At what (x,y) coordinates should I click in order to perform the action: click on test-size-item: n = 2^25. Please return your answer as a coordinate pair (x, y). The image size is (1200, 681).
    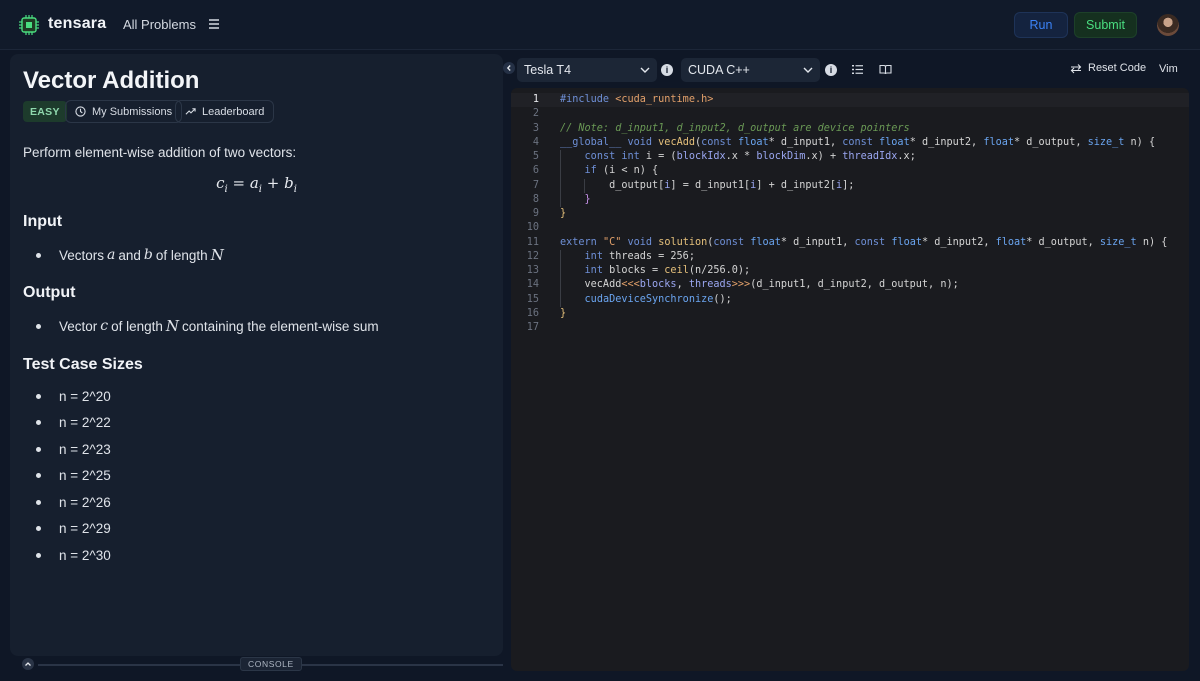
    Looking at the image, I should click on (73, 475).